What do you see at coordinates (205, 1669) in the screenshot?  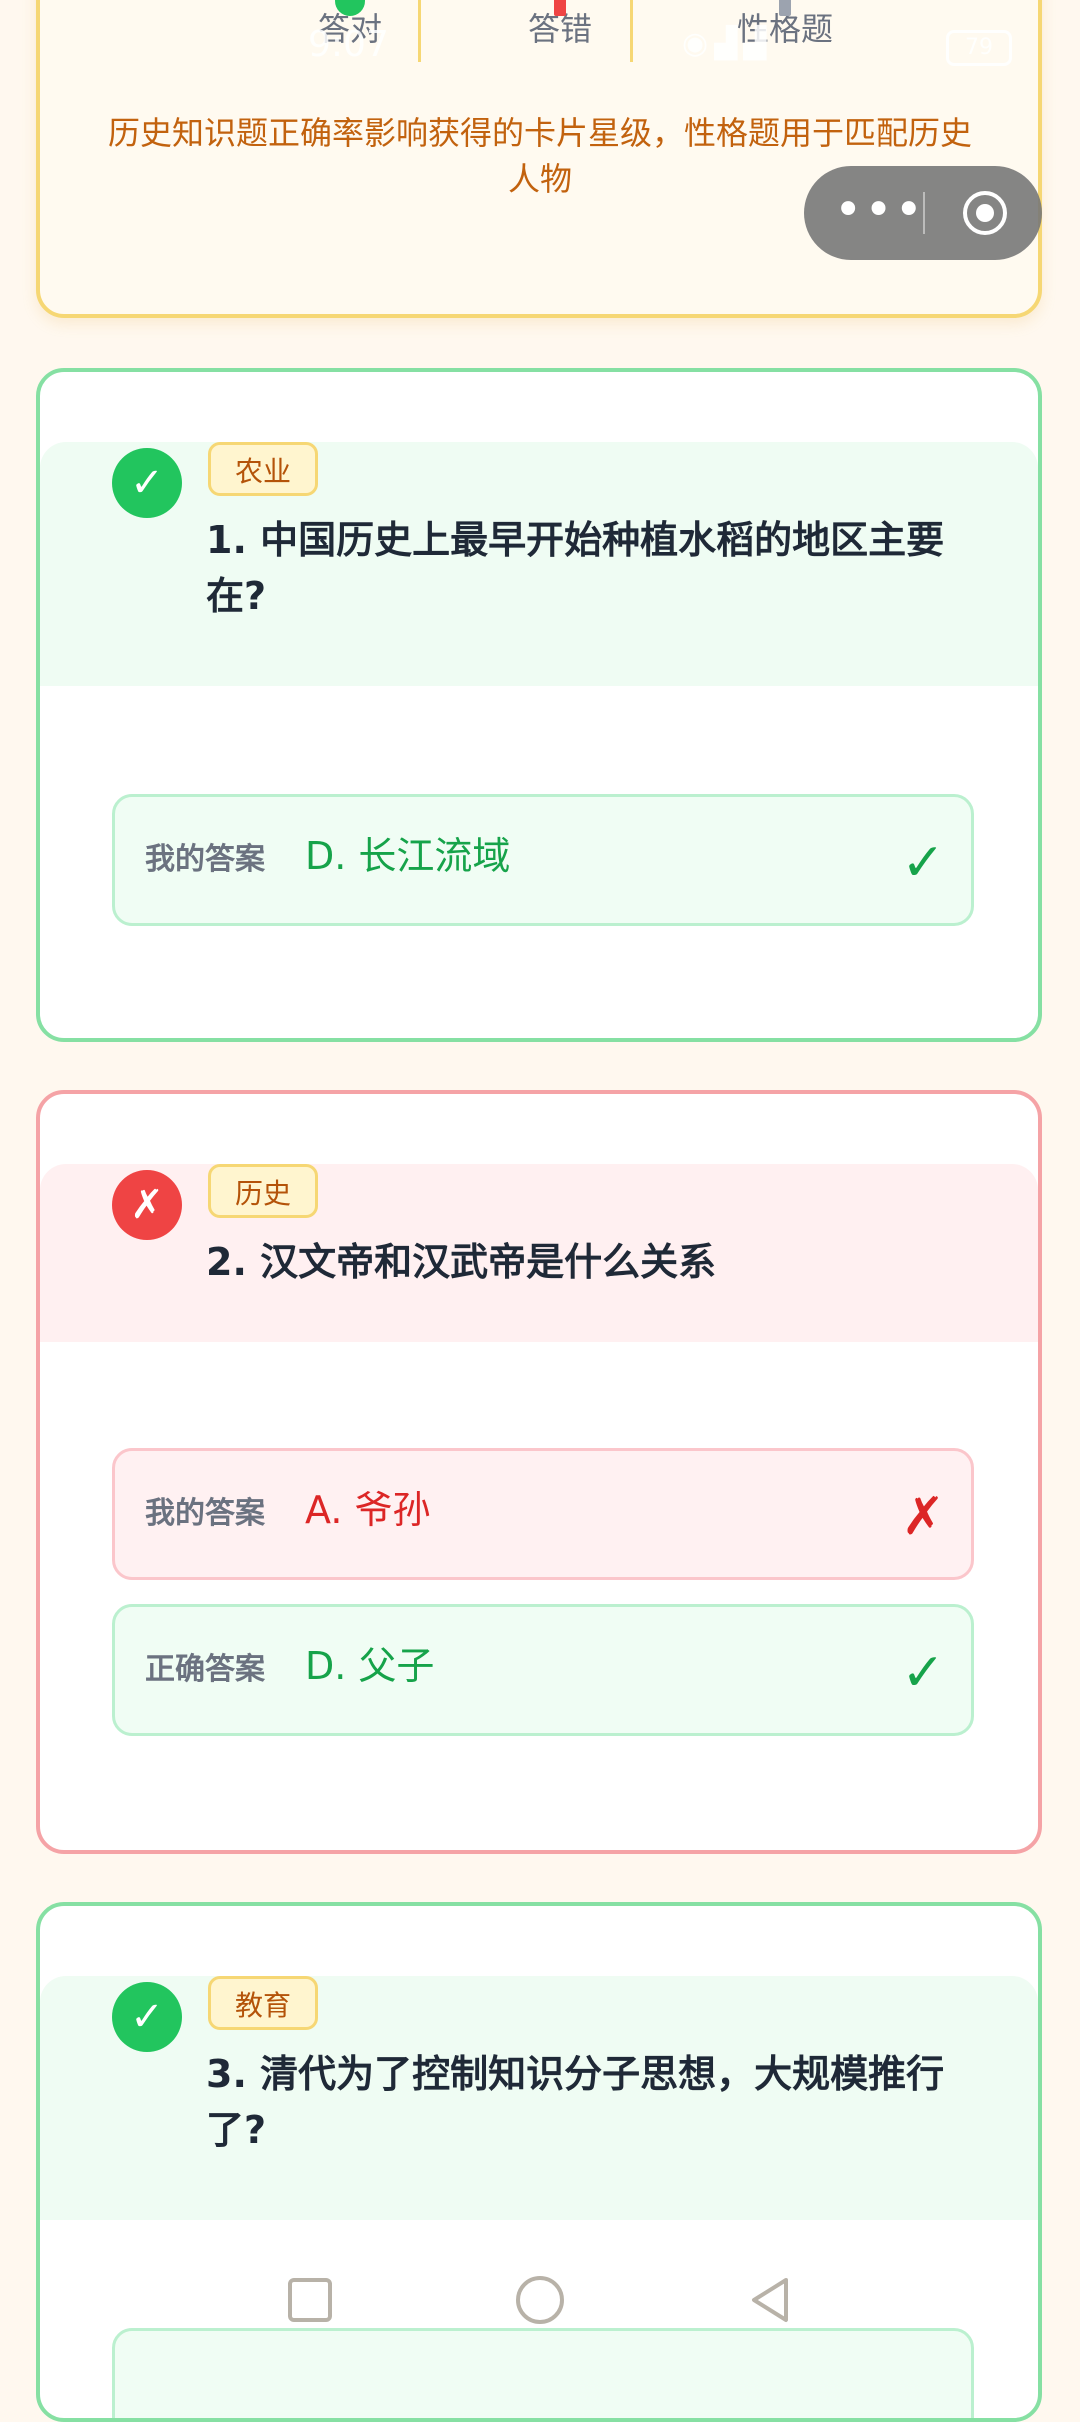 I see `answer-label: 正确答案` at bounding box center [205, 1669].